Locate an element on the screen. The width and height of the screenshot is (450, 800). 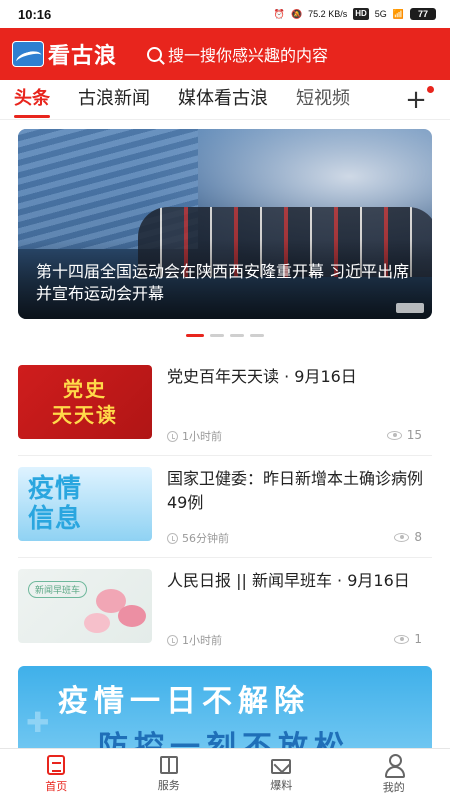
nav-profile: 我的 is located at coordinates (394, 774).